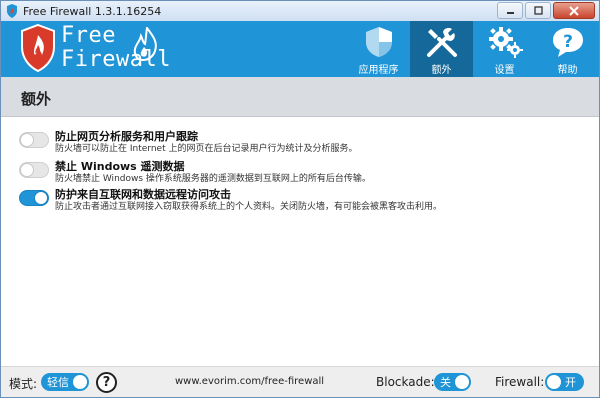 The height and width of the screenshot is (398, 600). I want to click on window-title: Free Firewall 1.3.1.16254, so click(92, 11).